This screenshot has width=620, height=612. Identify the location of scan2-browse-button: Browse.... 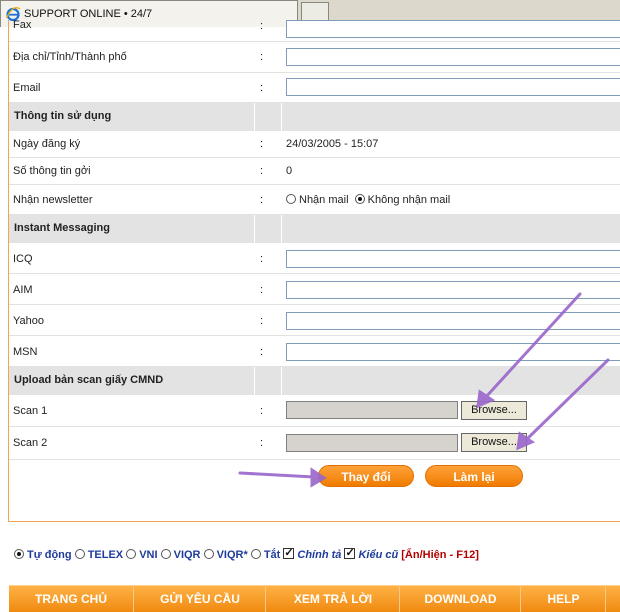
(494, 442).